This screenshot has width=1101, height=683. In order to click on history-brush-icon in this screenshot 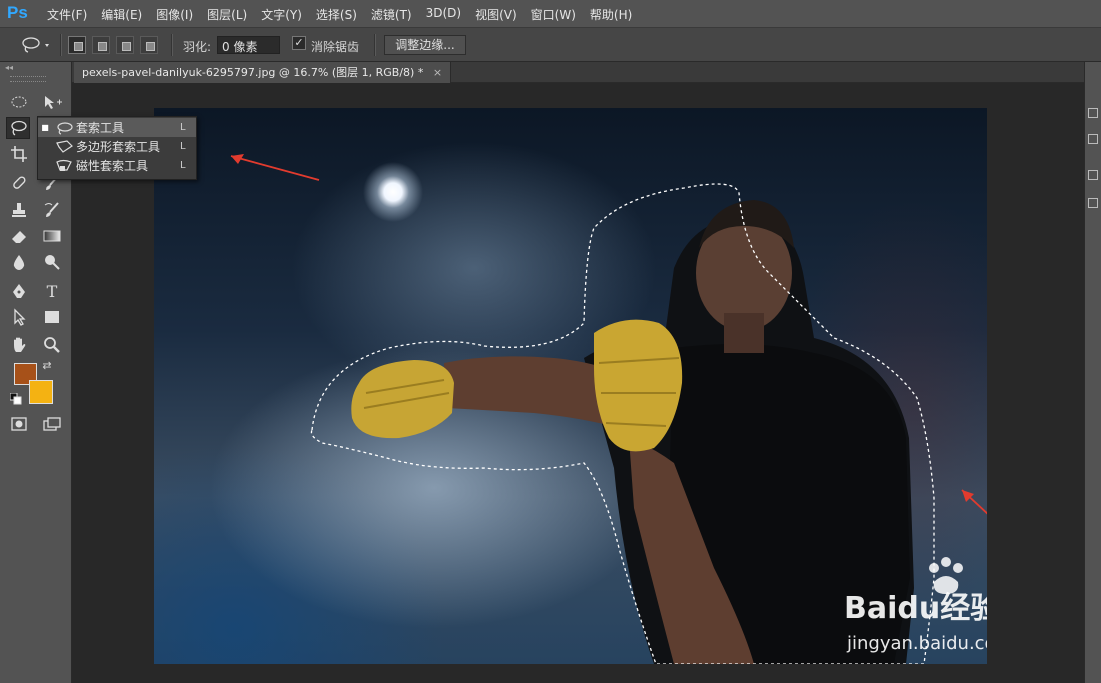, I will do `click(51, 209)`.